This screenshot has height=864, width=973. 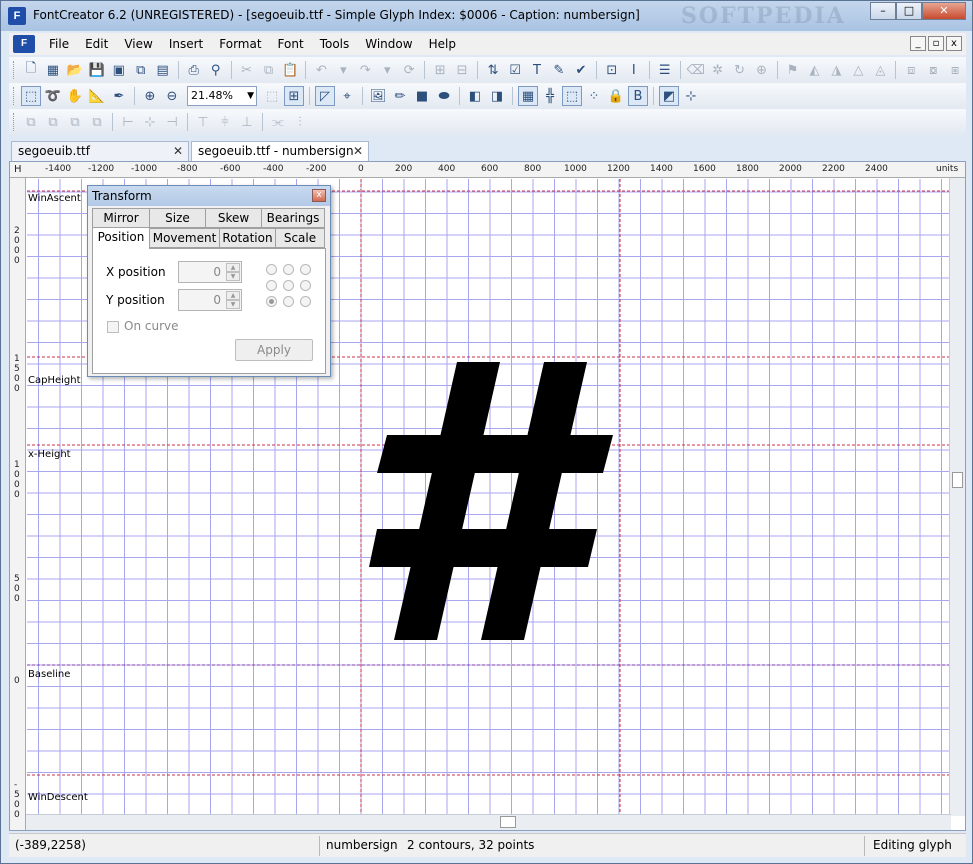 I want to click on spin-down-icon: ▼, so click(x=233, y=304).